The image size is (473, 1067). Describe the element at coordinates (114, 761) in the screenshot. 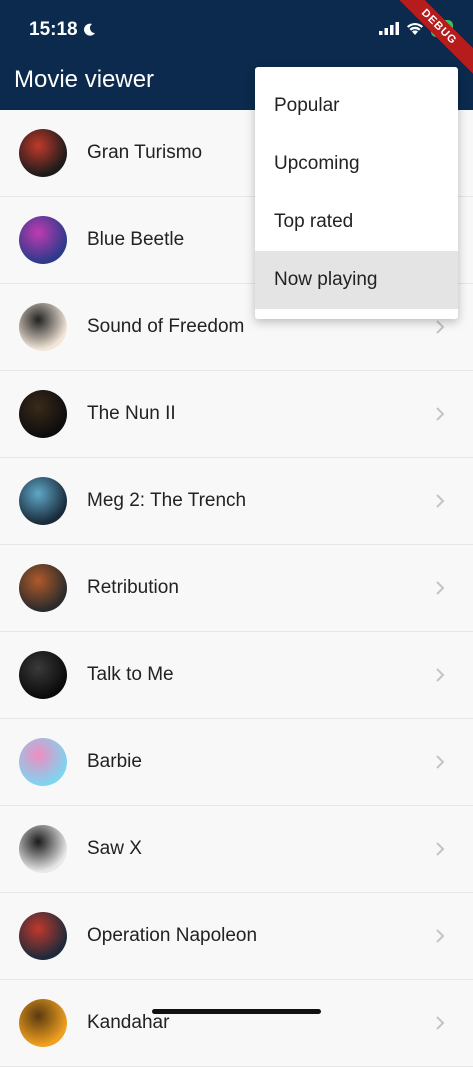

I see `movie-title: Barbie` at that location.